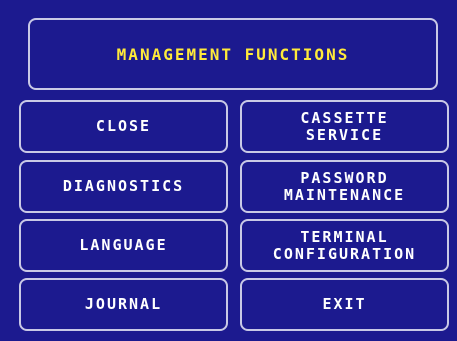  I want to click on page-title: MANAGEMENT FUNCTIONS, so click(233, 54).